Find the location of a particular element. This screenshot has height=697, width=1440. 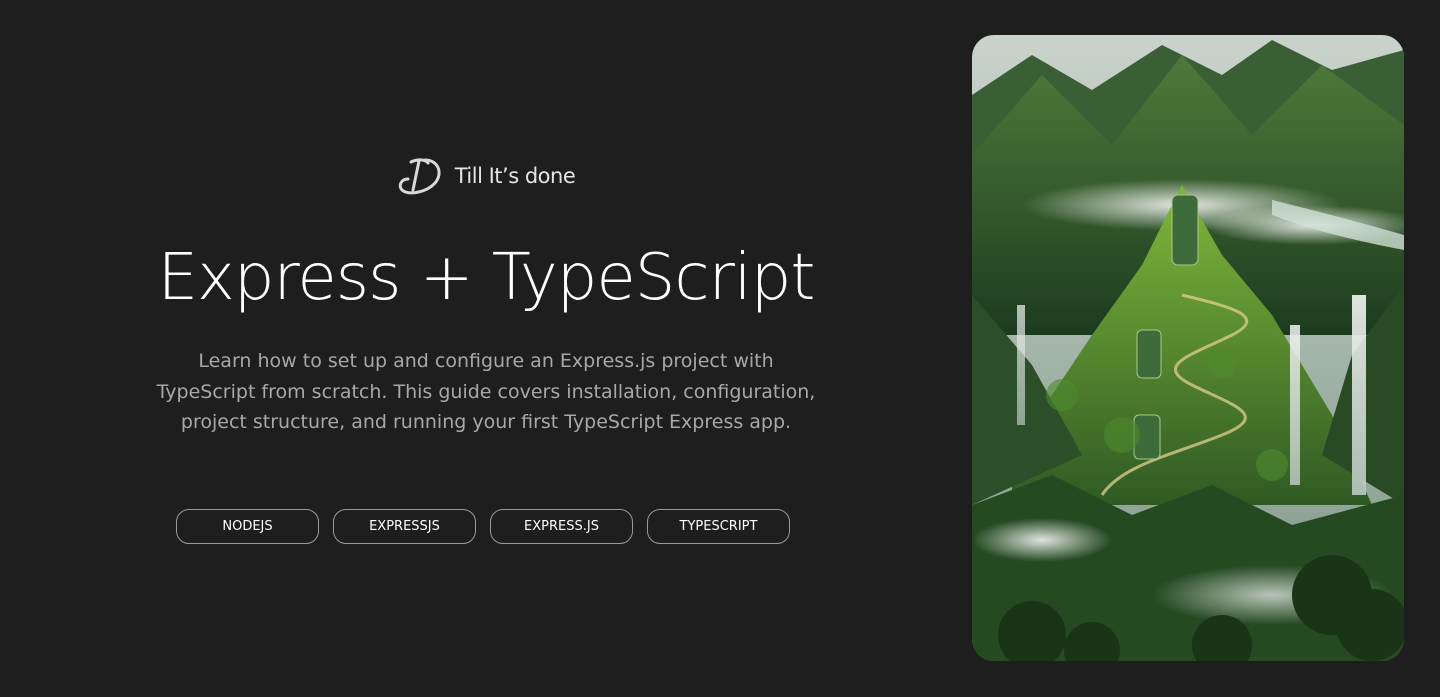

page-title: Express + TypeScript is located at coordinates (486, 278).